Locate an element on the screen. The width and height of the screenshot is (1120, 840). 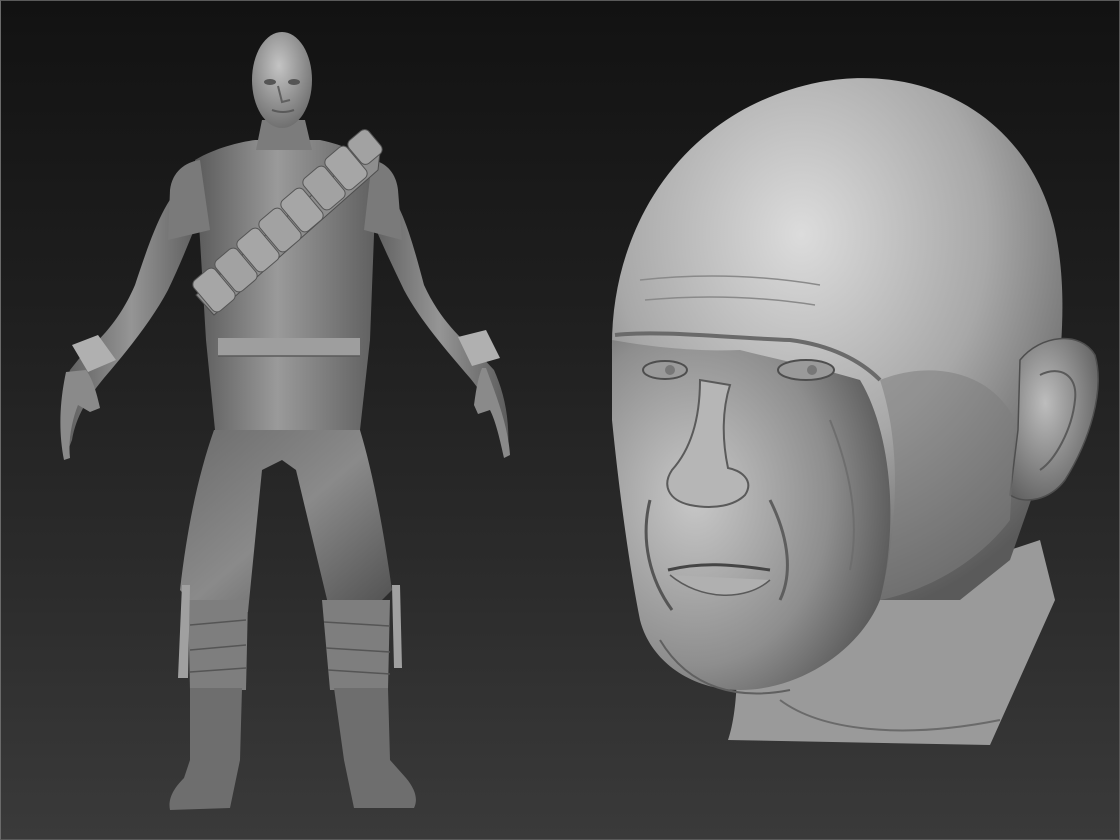
face is located at coordinates (751, 515).